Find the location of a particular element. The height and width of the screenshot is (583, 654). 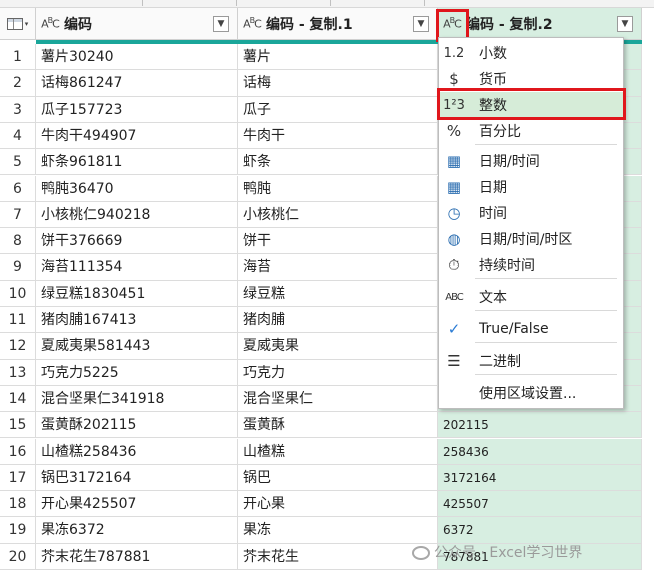

cell-bianma: 海苔111354 is located at coordinates (137, 267).